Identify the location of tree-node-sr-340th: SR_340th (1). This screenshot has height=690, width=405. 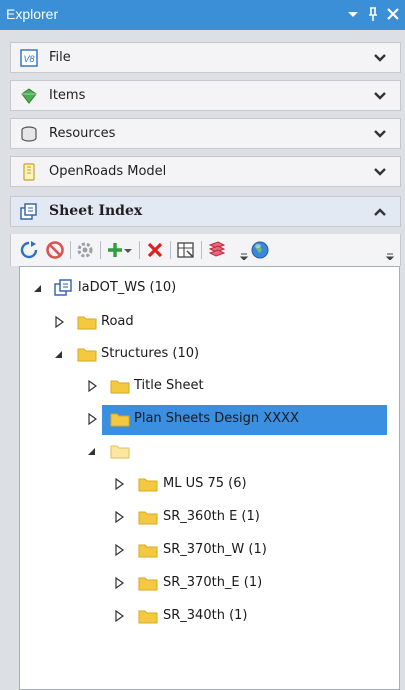
(200, 616).